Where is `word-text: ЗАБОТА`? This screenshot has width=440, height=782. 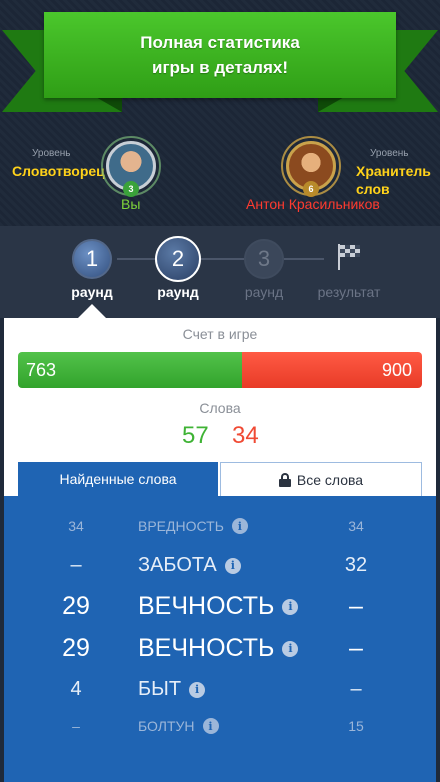
word-text: ЗАБОТА is located at coordinates (177, 565).